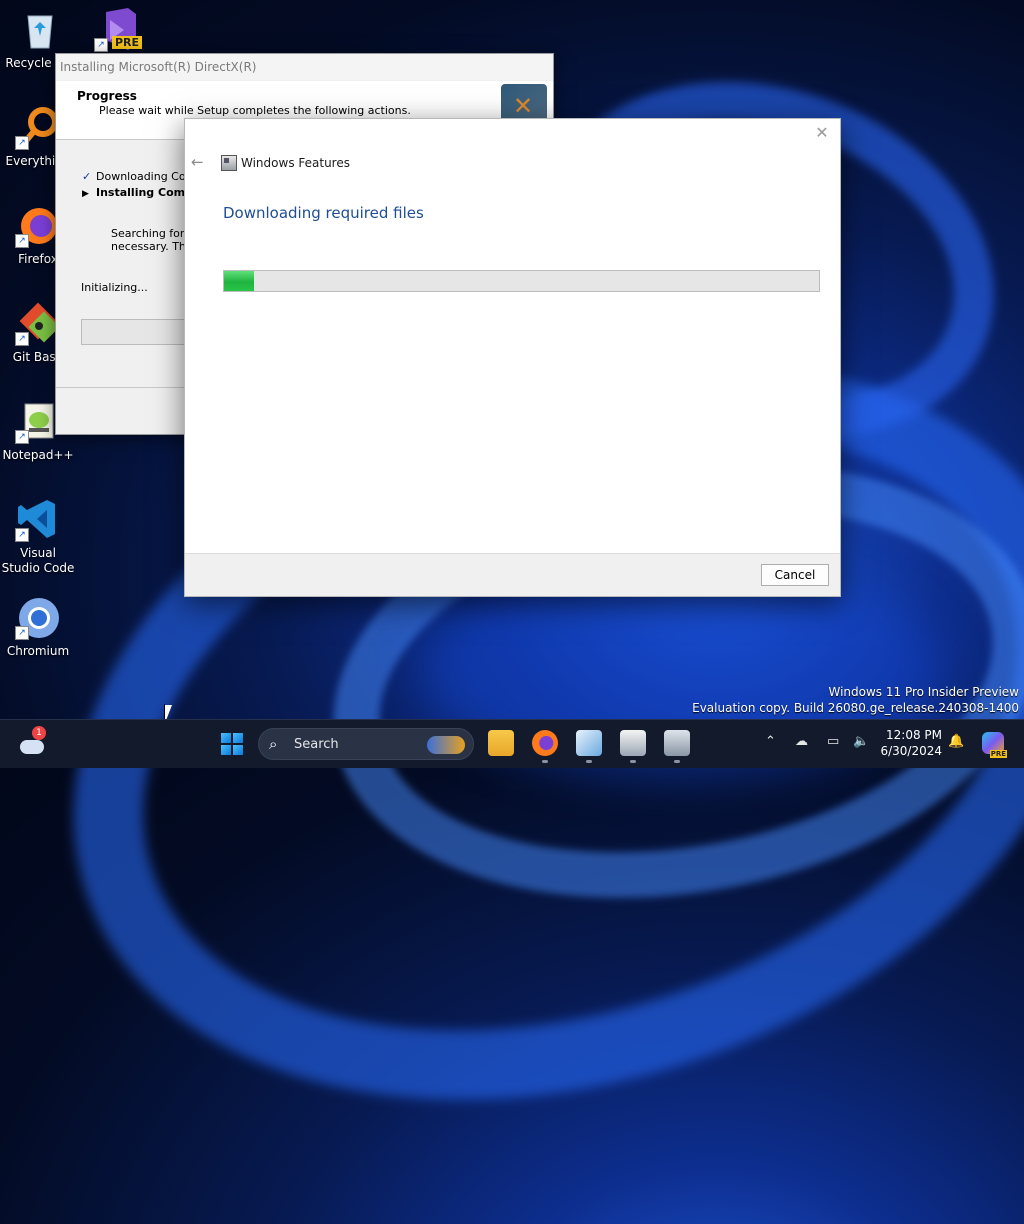 This screenshot has width=1024, height=1224. What do you see at coordinates (40, 29) in the screenshot?
I see `recycle-bin-icon` at bounding box center [40, 29].